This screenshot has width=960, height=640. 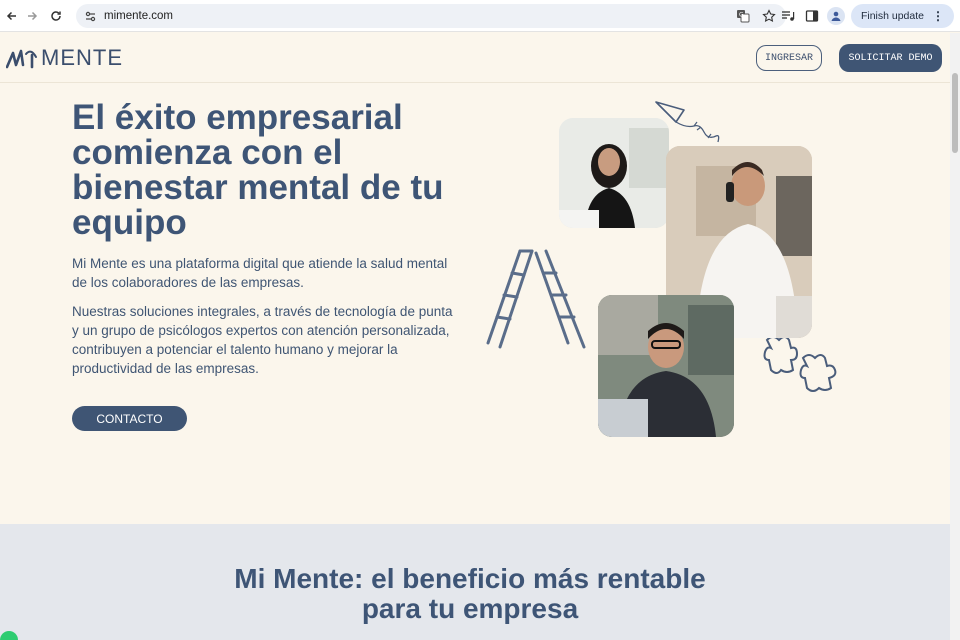 I want to click on address-bar: mimente.com G, so click(x=431, y=16).